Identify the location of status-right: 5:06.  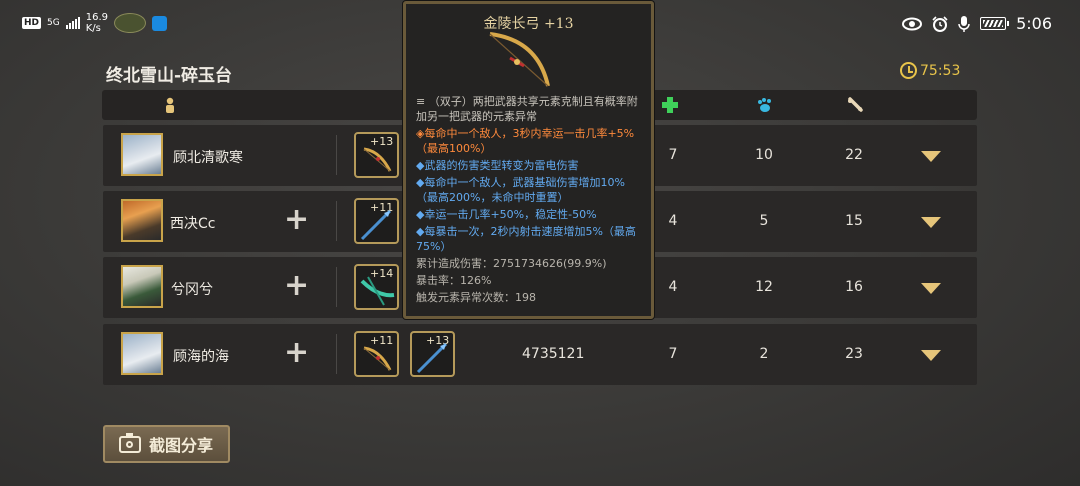
(977, 23).